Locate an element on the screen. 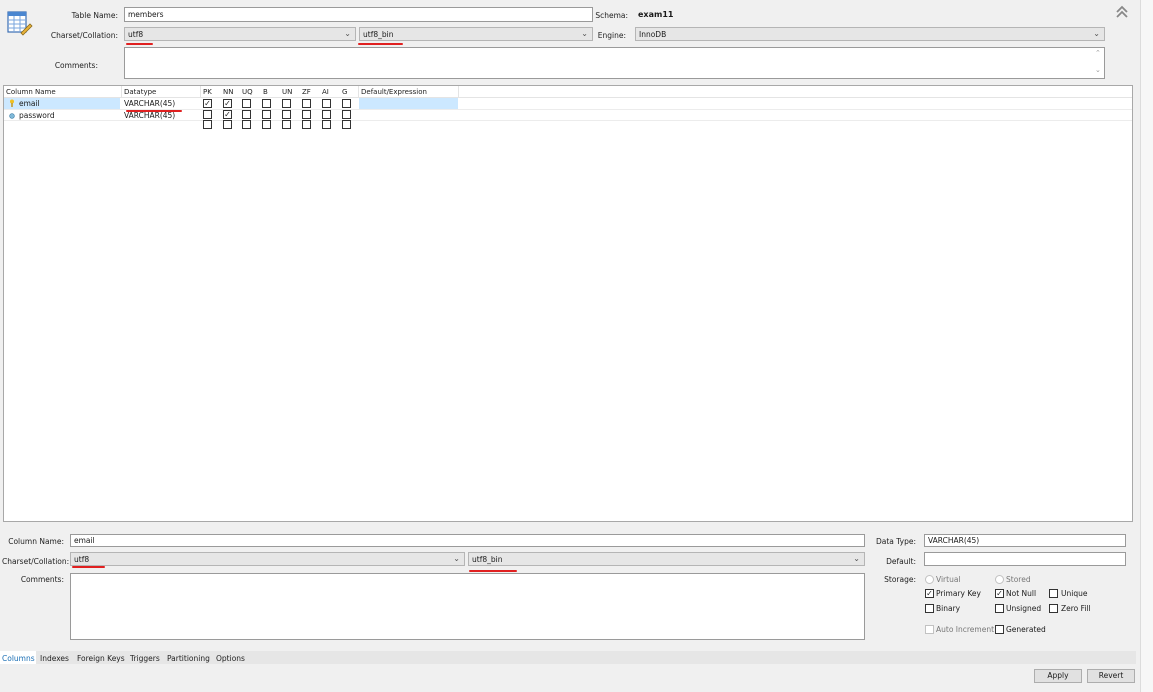 This screenshot has width=1153, height=692. detail-comments-textarea is located at coordinates (467, 606).